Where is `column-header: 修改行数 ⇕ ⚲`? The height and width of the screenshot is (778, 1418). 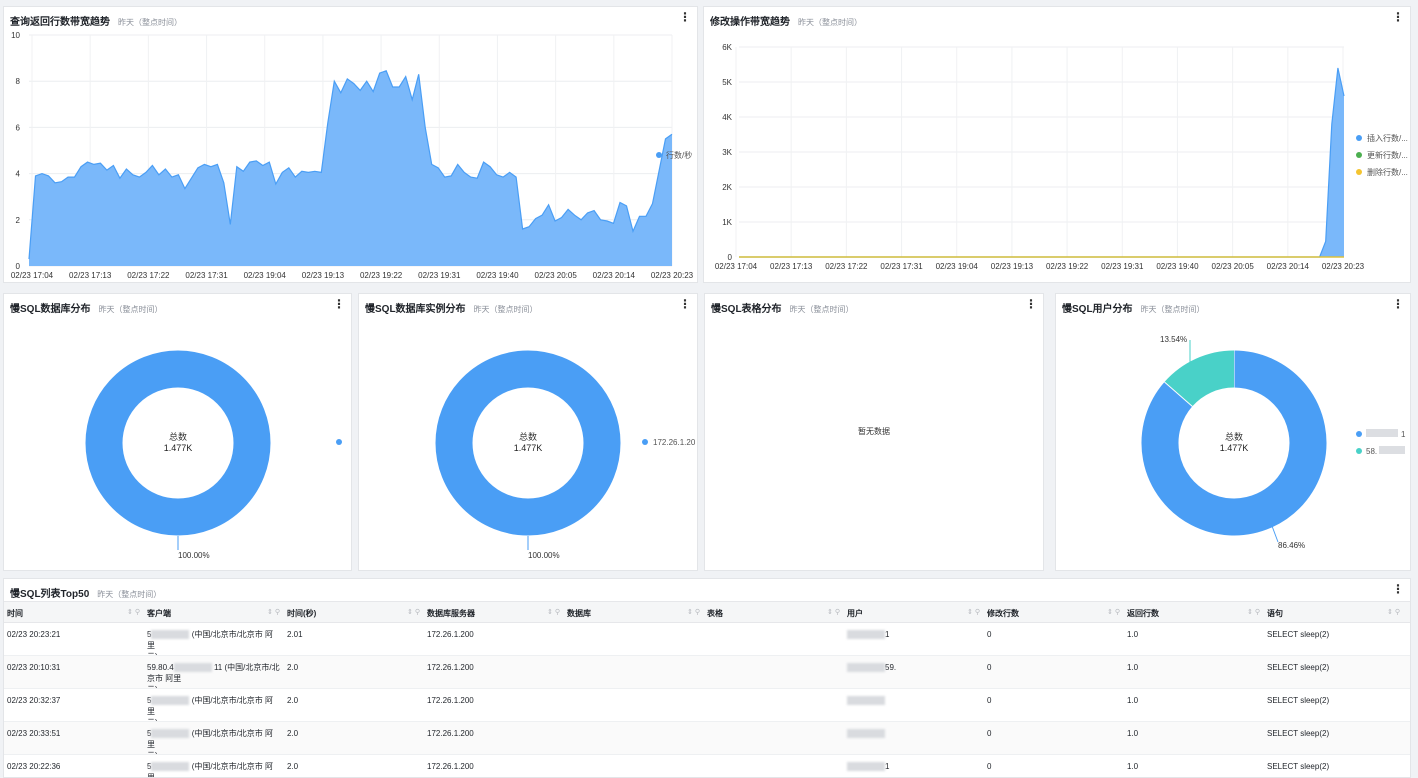 column-header: 修改行数 ⇕ ⚲ is located at coordinates (1054, 612).